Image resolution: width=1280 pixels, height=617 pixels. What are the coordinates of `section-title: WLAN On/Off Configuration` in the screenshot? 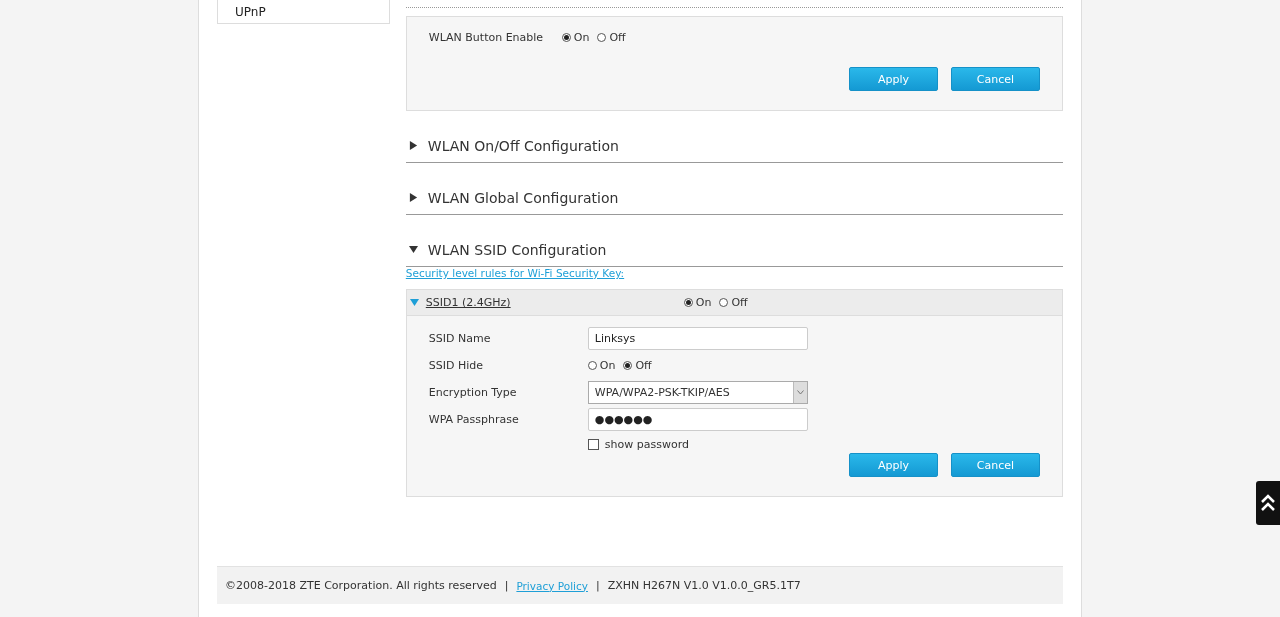 It's located at (523, 145).